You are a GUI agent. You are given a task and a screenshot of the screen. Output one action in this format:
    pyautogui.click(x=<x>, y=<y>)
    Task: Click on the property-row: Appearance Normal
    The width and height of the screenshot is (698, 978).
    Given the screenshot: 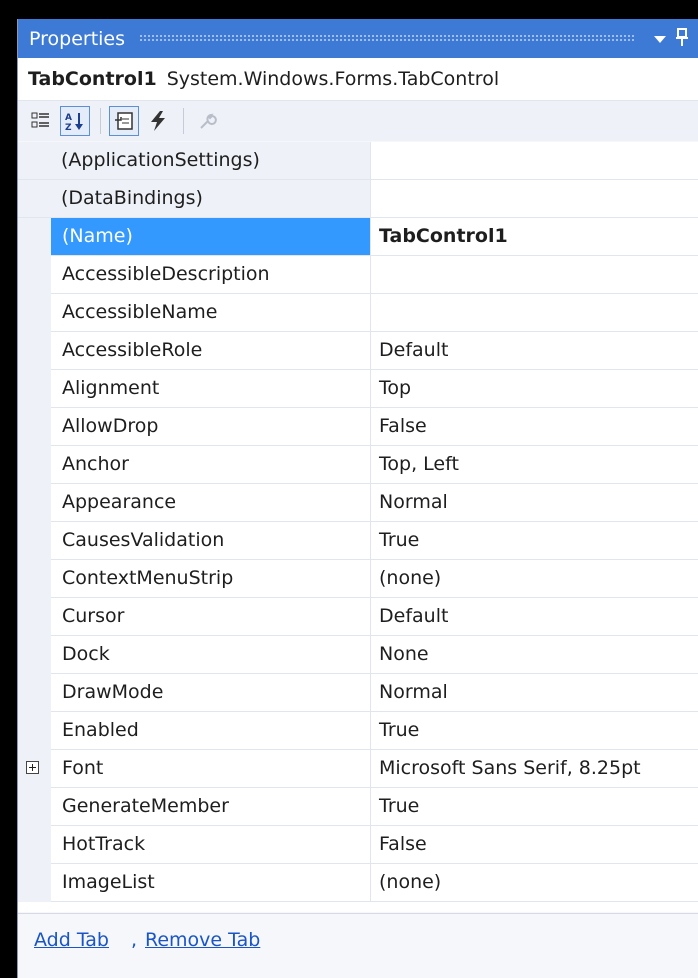 What is the action you would take?
    pyautogui.click(x=358, y=503)
    